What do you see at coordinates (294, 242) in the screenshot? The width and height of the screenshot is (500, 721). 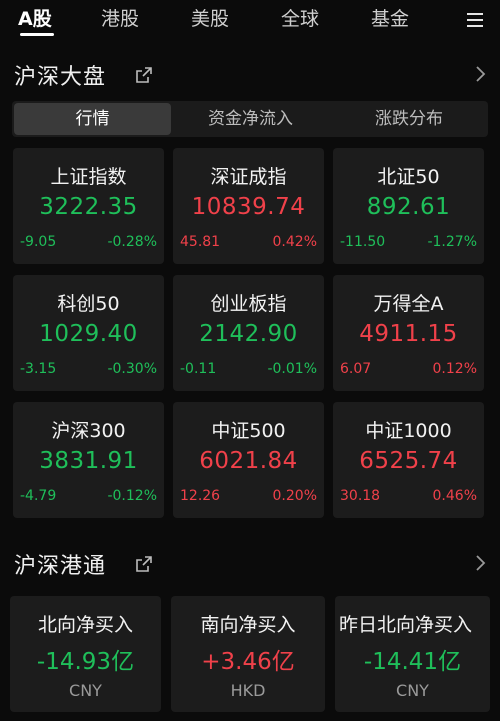 I see `index-change-pct: 0.42%` at bounding box center [294, 242].